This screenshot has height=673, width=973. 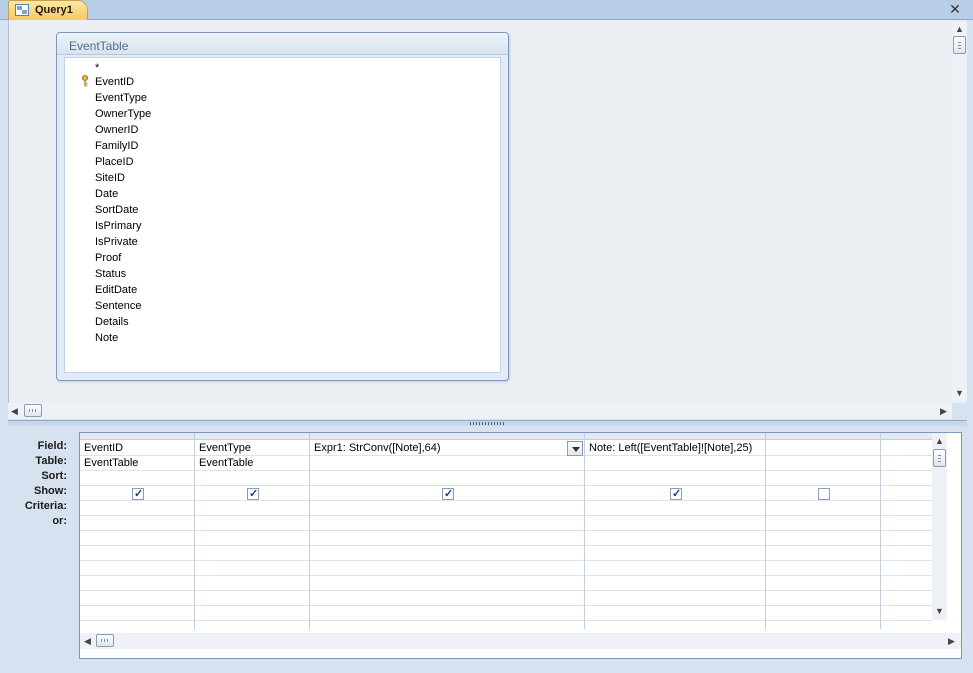 I want to click on splitter-grip-icon, so click(x=488, y=423).